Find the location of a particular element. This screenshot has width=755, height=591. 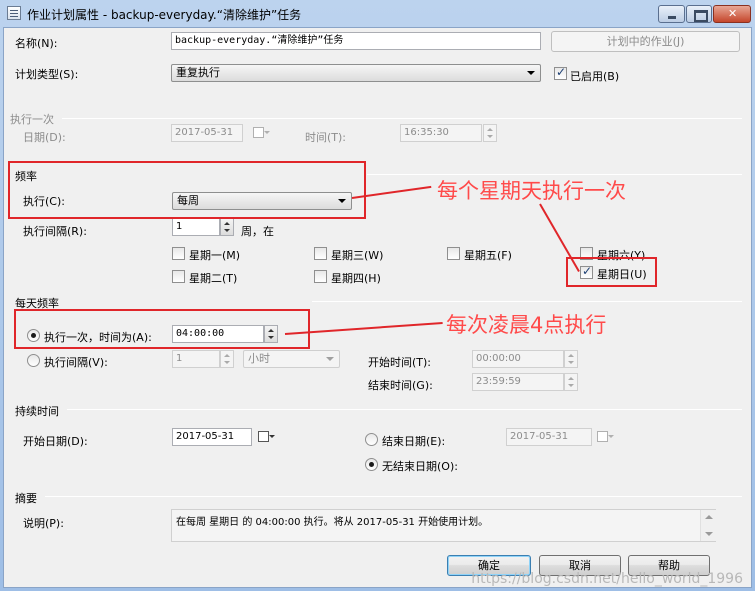

end-date-input: 2017-05-31 is located at coordinates (549, 437).